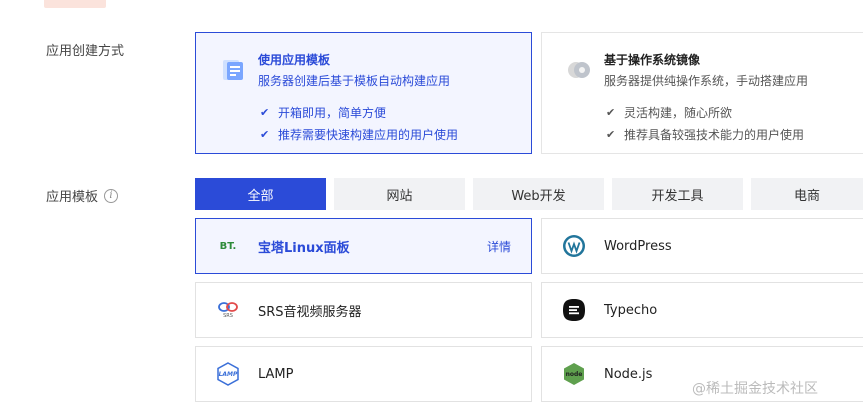 This screenshot has height=406, width=863. Describe the element at coordinates (807, 194) in the screenshot. I see `tab-ecommerce: 电商` at that location.